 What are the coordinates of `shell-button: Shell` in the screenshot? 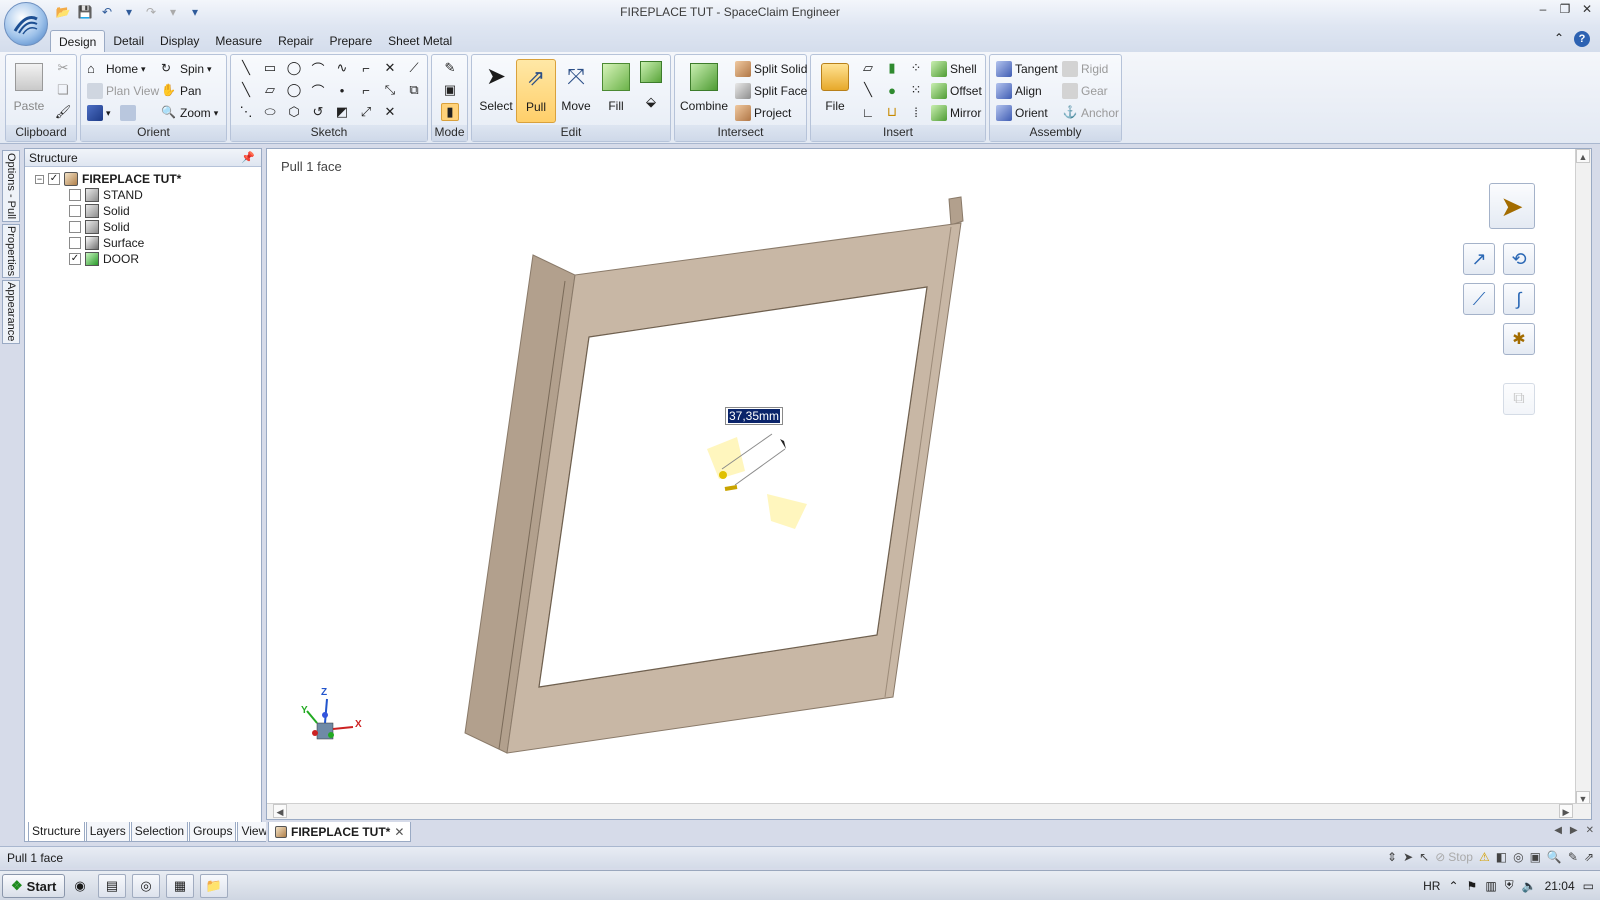 It's located at (954, 69).